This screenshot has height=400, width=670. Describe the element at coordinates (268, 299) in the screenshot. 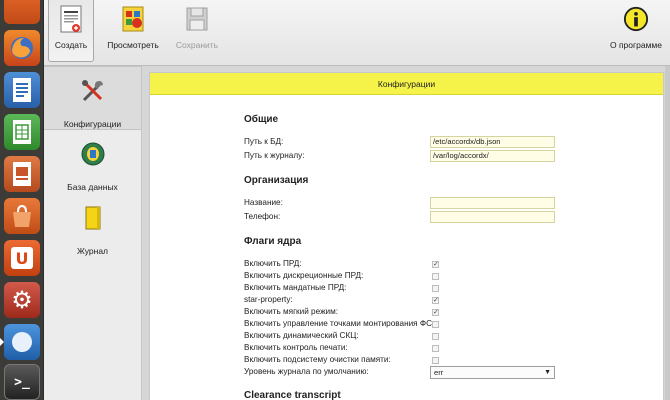

I see `flag-label: star-property:` at that location.